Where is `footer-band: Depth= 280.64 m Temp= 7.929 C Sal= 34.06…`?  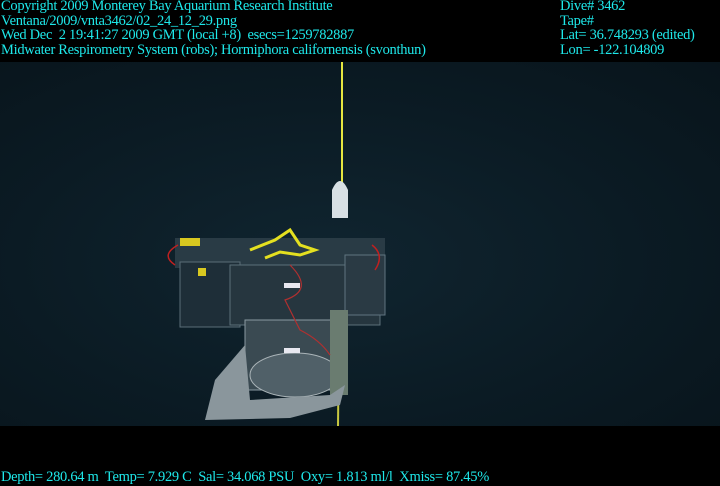
footer-band: Depth= 280.64 m Temp= 7.929 C Sal= 34.06… is located at coordinates (360, 456).